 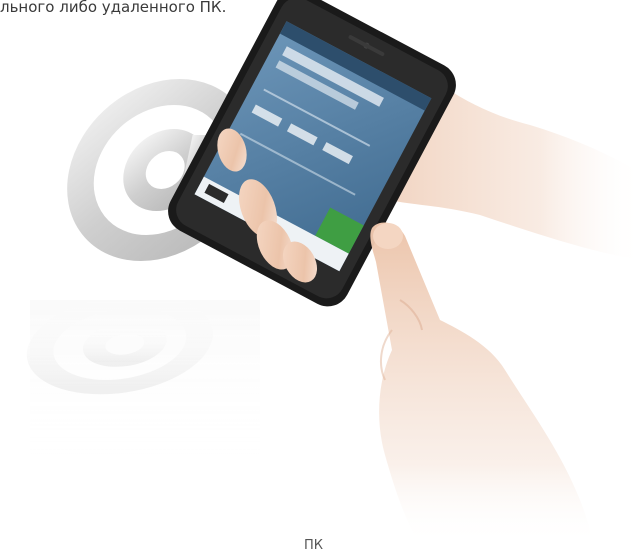 What do you see at coordinates (143, 377) in the screenshot?
I see `at-sign-reflection` at bounding box center [143, 377].